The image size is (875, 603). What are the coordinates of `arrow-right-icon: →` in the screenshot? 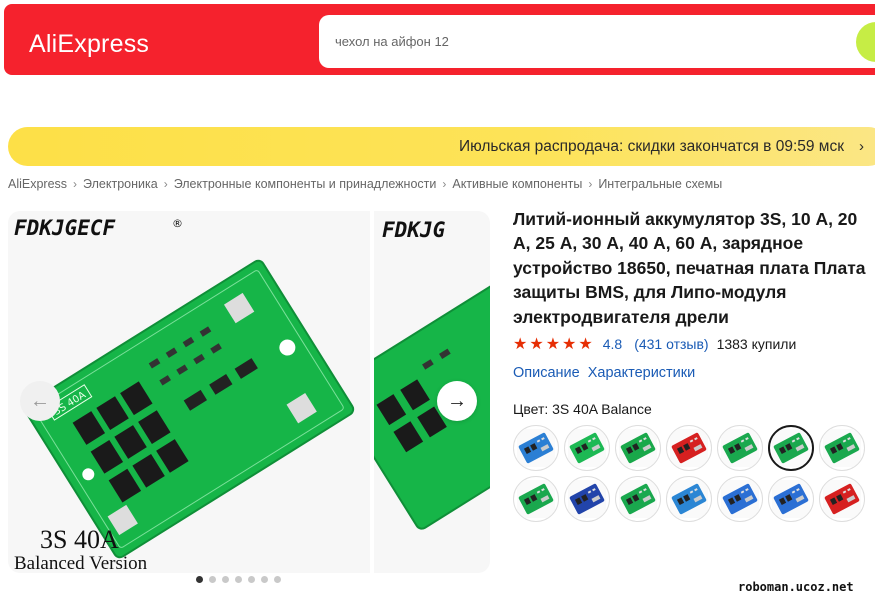 It's located at (457, 401).